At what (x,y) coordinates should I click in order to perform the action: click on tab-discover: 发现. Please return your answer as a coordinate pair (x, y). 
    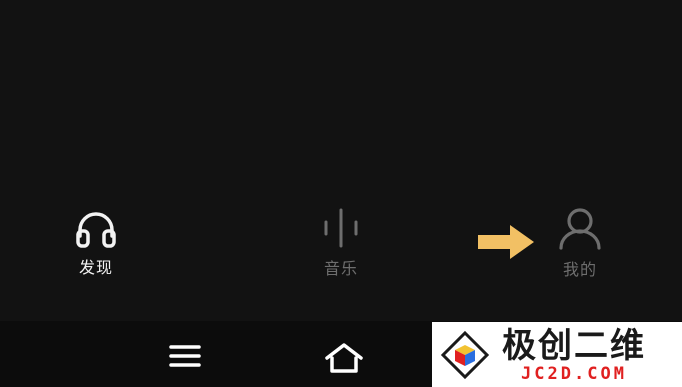
    Looking at the image, I should click on (96, 243).